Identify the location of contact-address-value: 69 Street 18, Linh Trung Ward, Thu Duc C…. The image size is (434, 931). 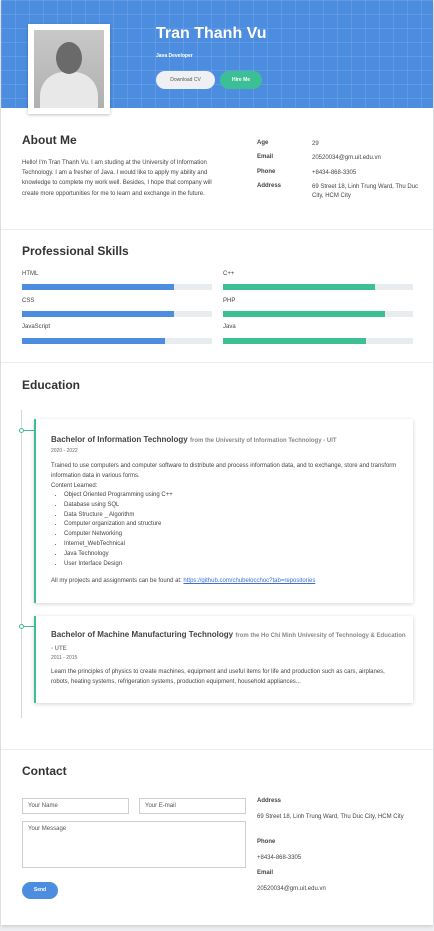
(330, 817).